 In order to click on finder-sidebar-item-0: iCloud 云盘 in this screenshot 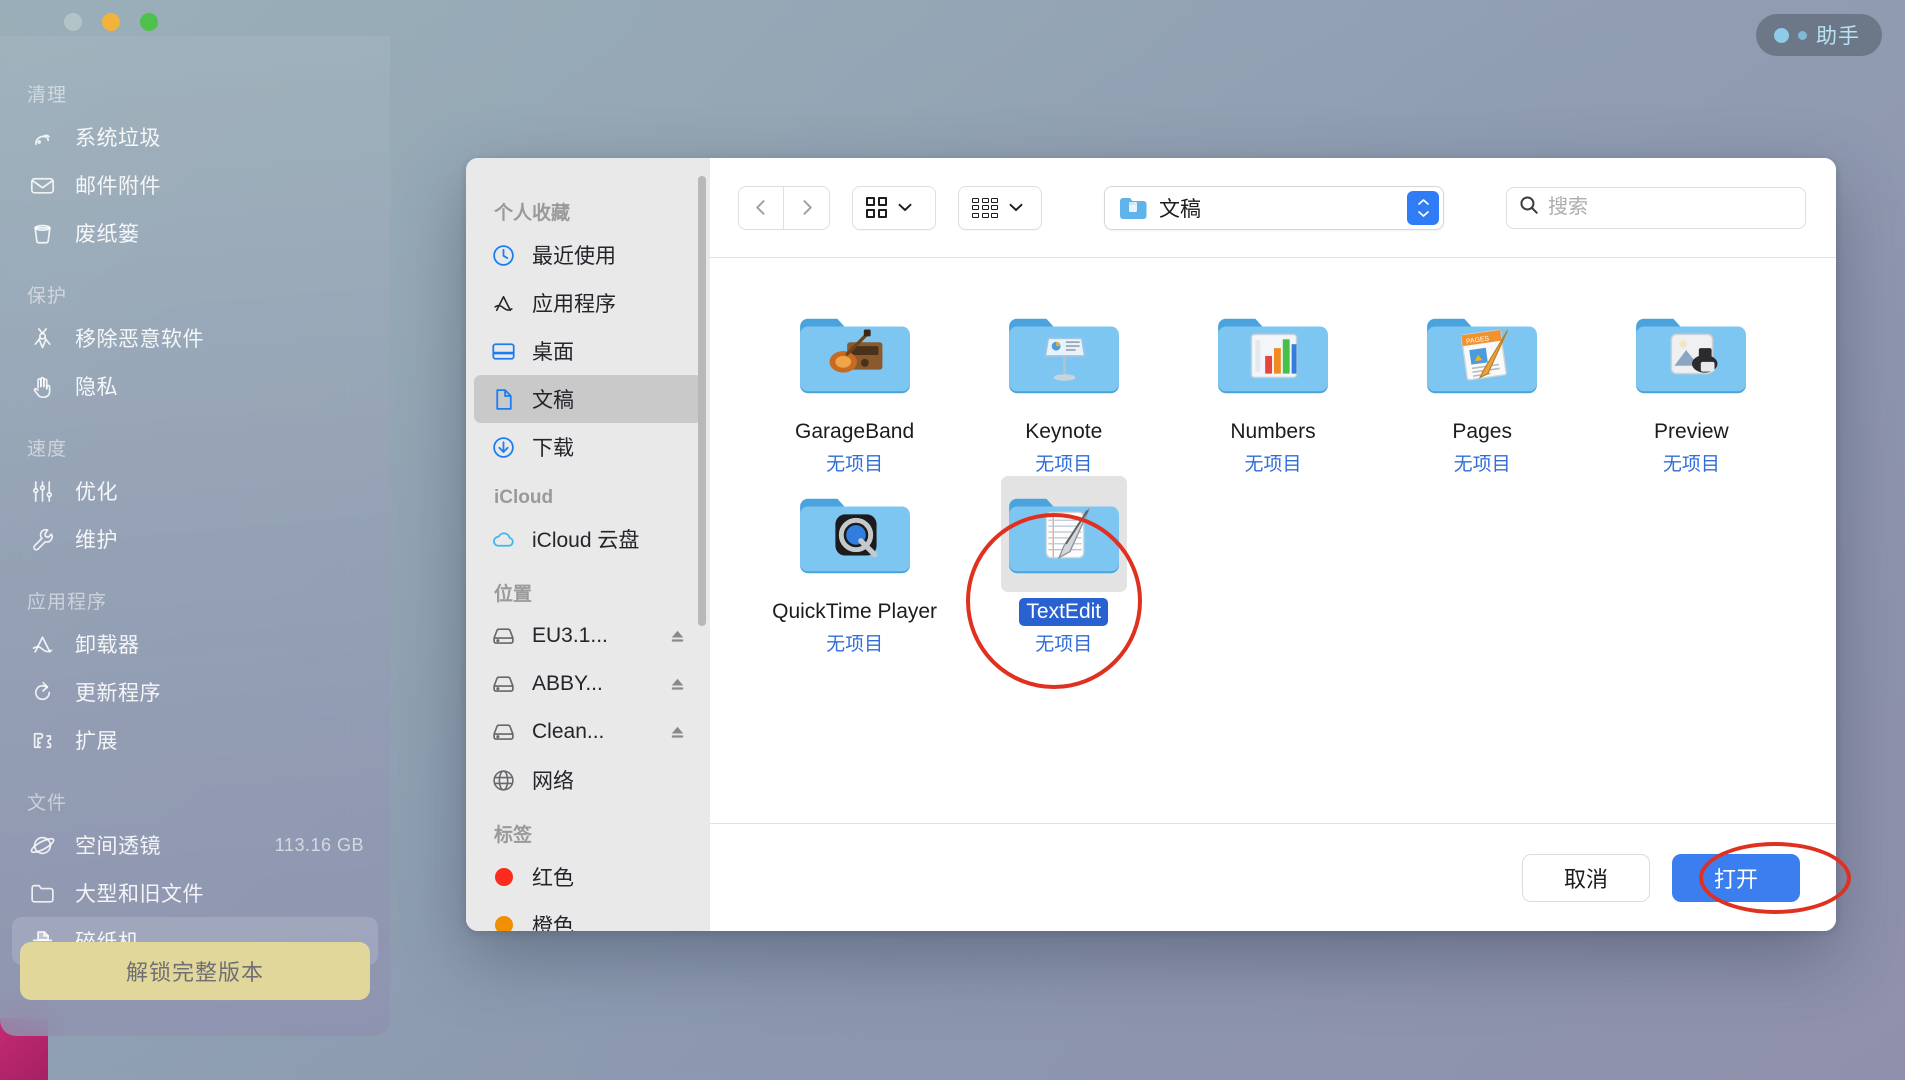, I will do `click(588, 539)`.